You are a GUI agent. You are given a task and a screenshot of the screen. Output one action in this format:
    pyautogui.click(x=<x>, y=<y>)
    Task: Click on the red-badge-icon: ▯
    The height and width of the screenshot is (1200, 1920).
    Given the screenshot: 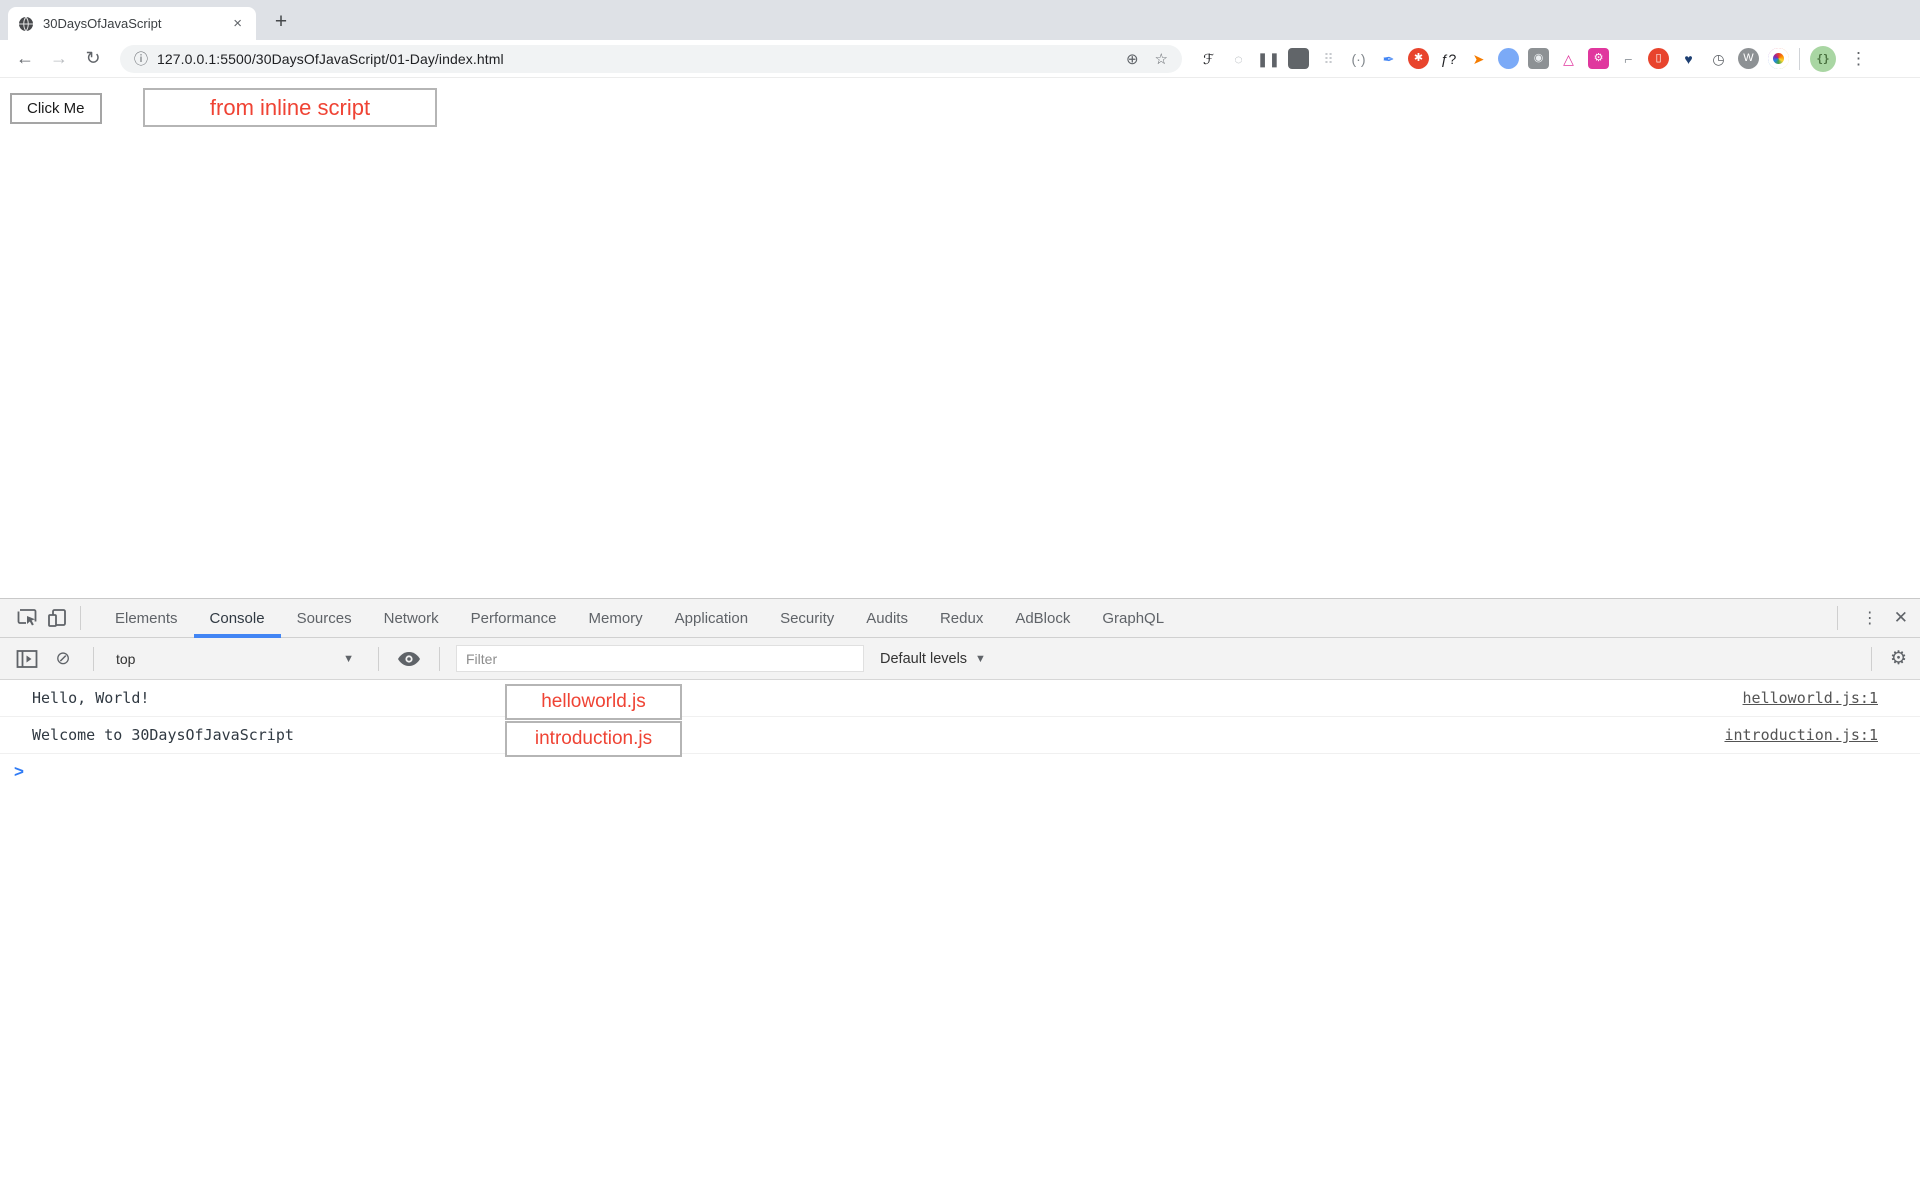 What is the action you would take?
    pyautogui.click(x=1658, y=58)
    